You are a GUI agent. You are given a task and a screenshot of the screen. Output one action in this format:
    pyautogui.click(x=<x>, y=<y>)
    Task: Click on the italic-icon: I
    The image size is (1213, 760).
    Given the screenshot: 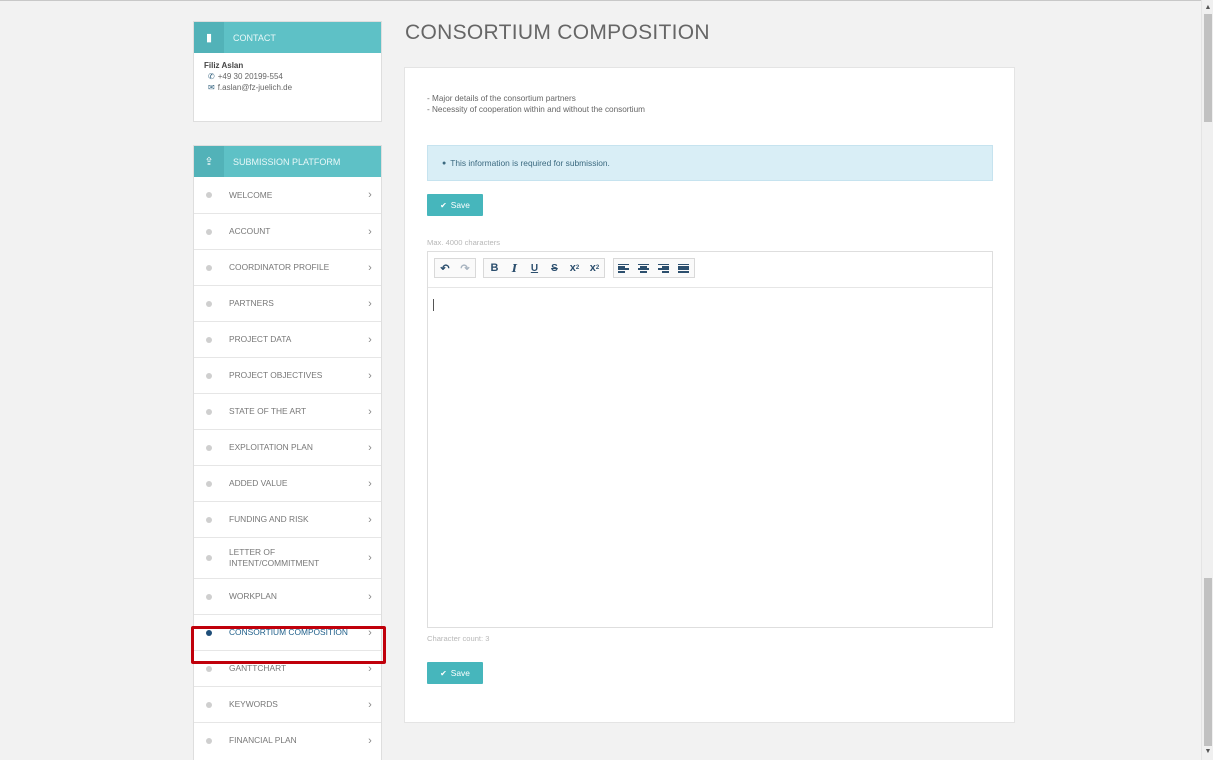 What is the action you would take?
    pyautogui.click(x=514, y=268)
    